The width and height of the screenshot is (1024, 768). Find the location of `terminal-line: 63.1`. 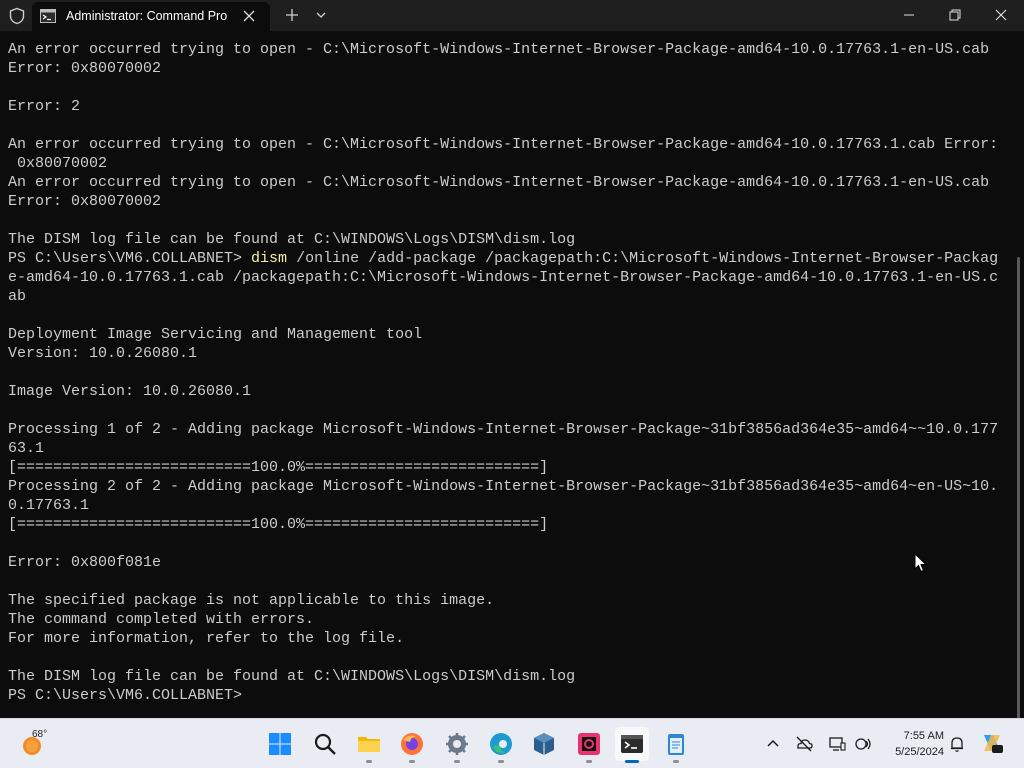

terminal-line: 63.1 is located at coordinates (508, 448).